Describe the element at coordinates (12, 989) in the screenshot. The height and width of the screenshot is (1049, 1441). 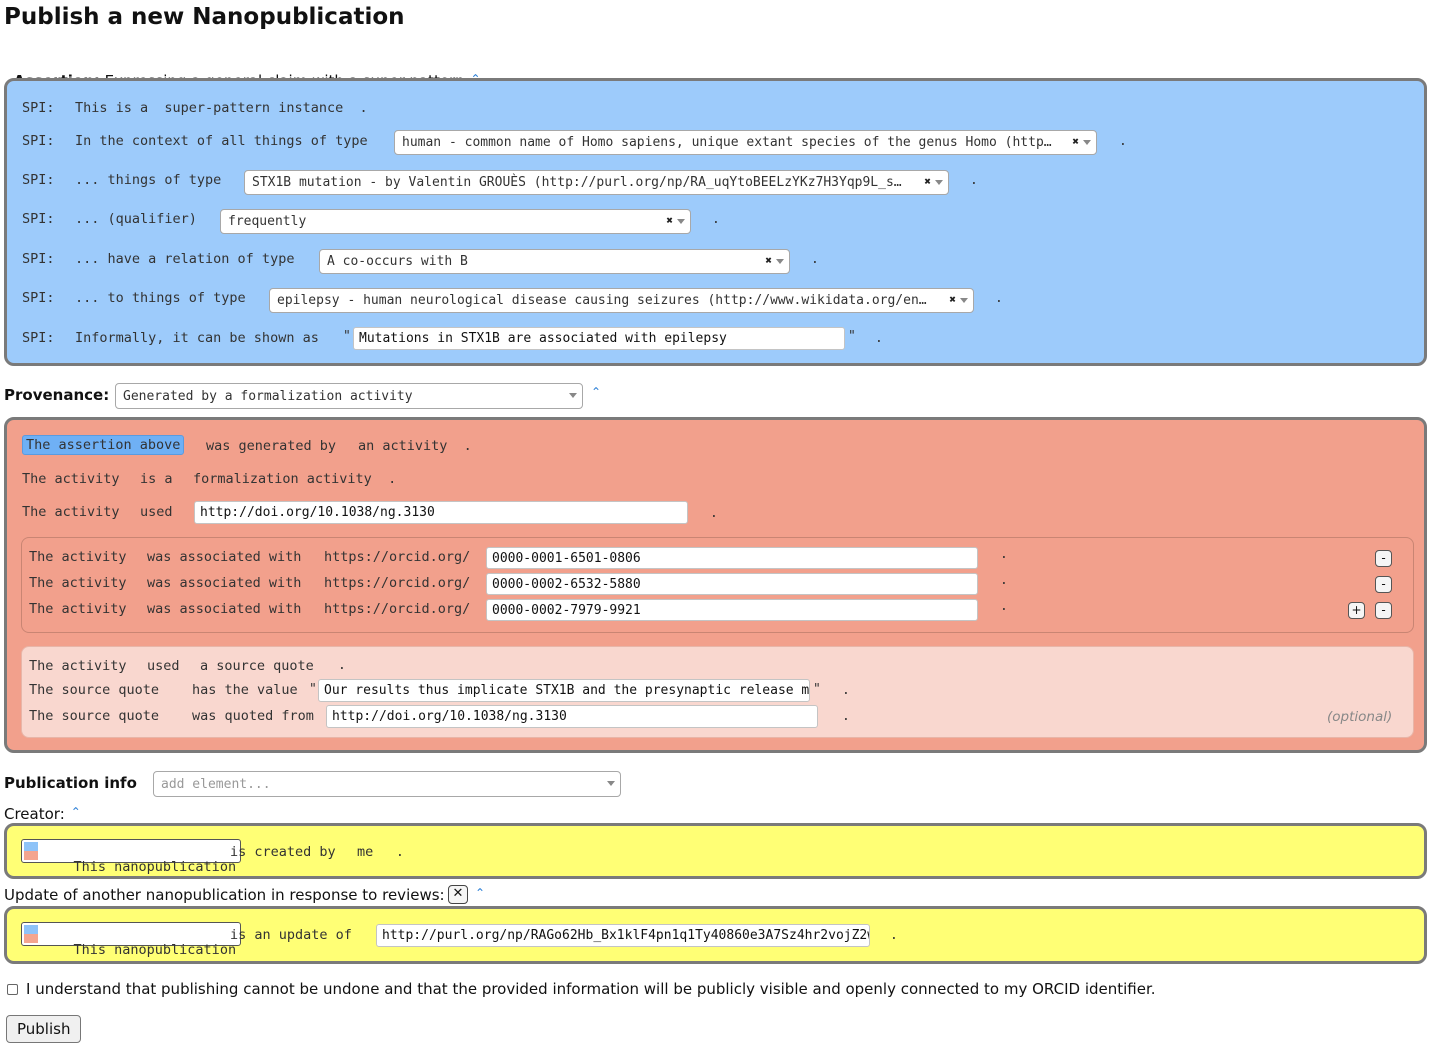
I see `consent-checkbox` at that location.